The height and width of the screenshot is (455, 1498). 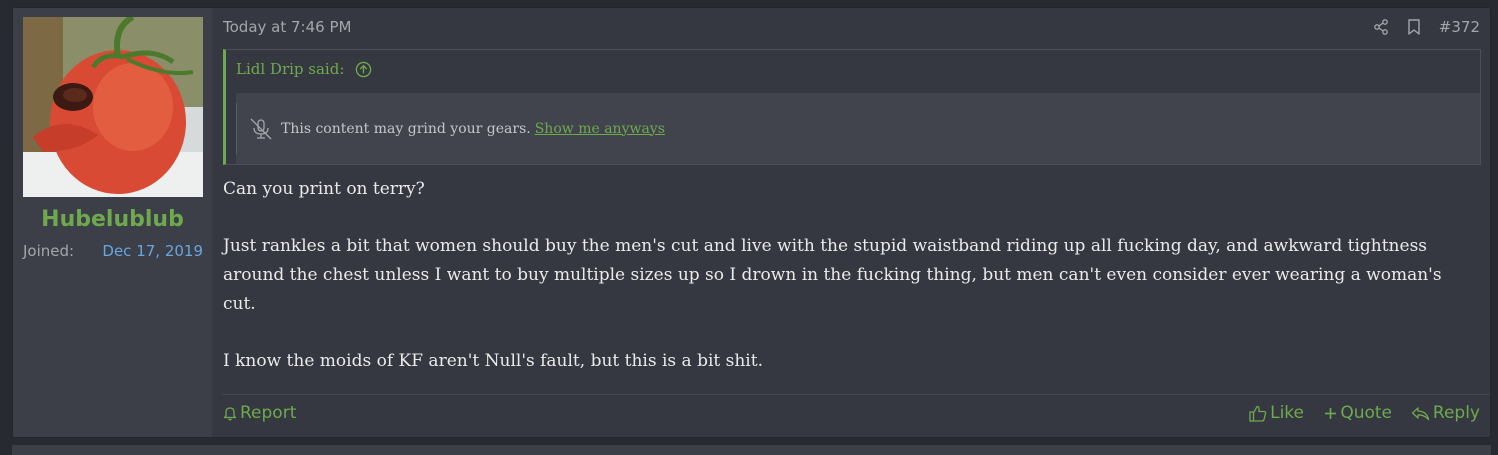 I want to click on avatar, so click(x=113, y=107).